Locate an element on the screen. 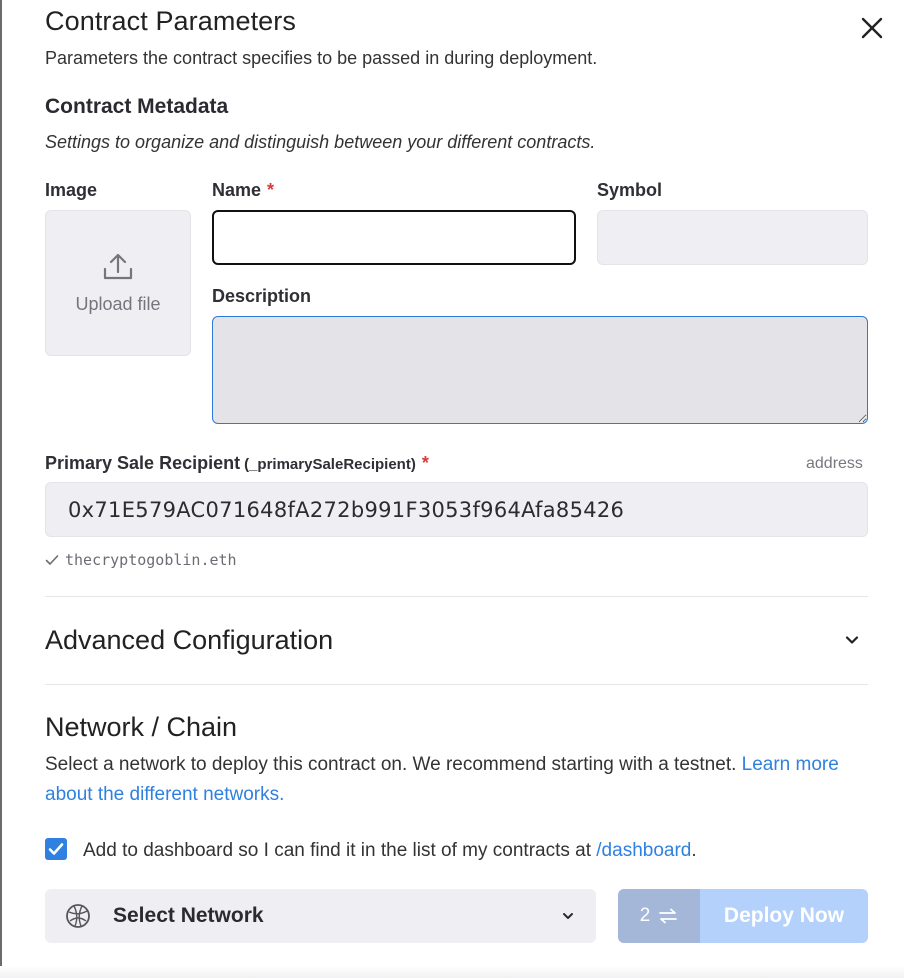 This screenshot has width=904, height=978. description-textarea is located at coordinates (540, 370).